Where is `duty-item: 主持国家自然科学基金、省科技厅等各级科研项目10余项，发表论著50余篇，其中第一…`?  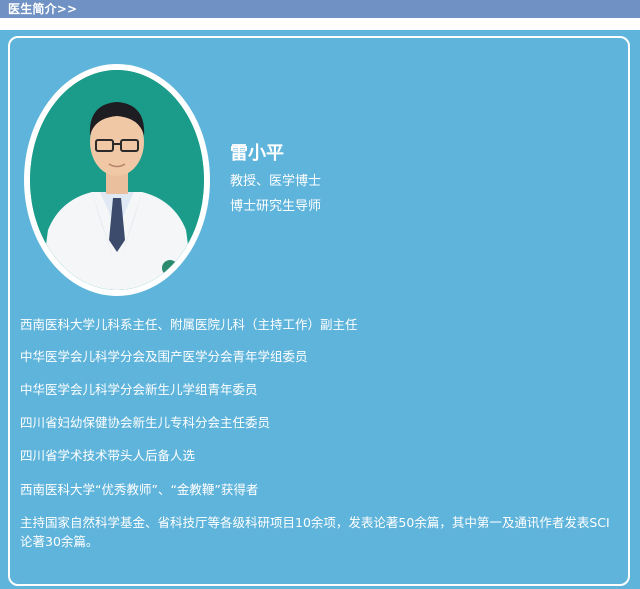 duty-item: 主持国家自然科学基金、省科技厅等各级科研项目10余项，发表论著50余篇，其中第一… is located at coordinates (315, 532).